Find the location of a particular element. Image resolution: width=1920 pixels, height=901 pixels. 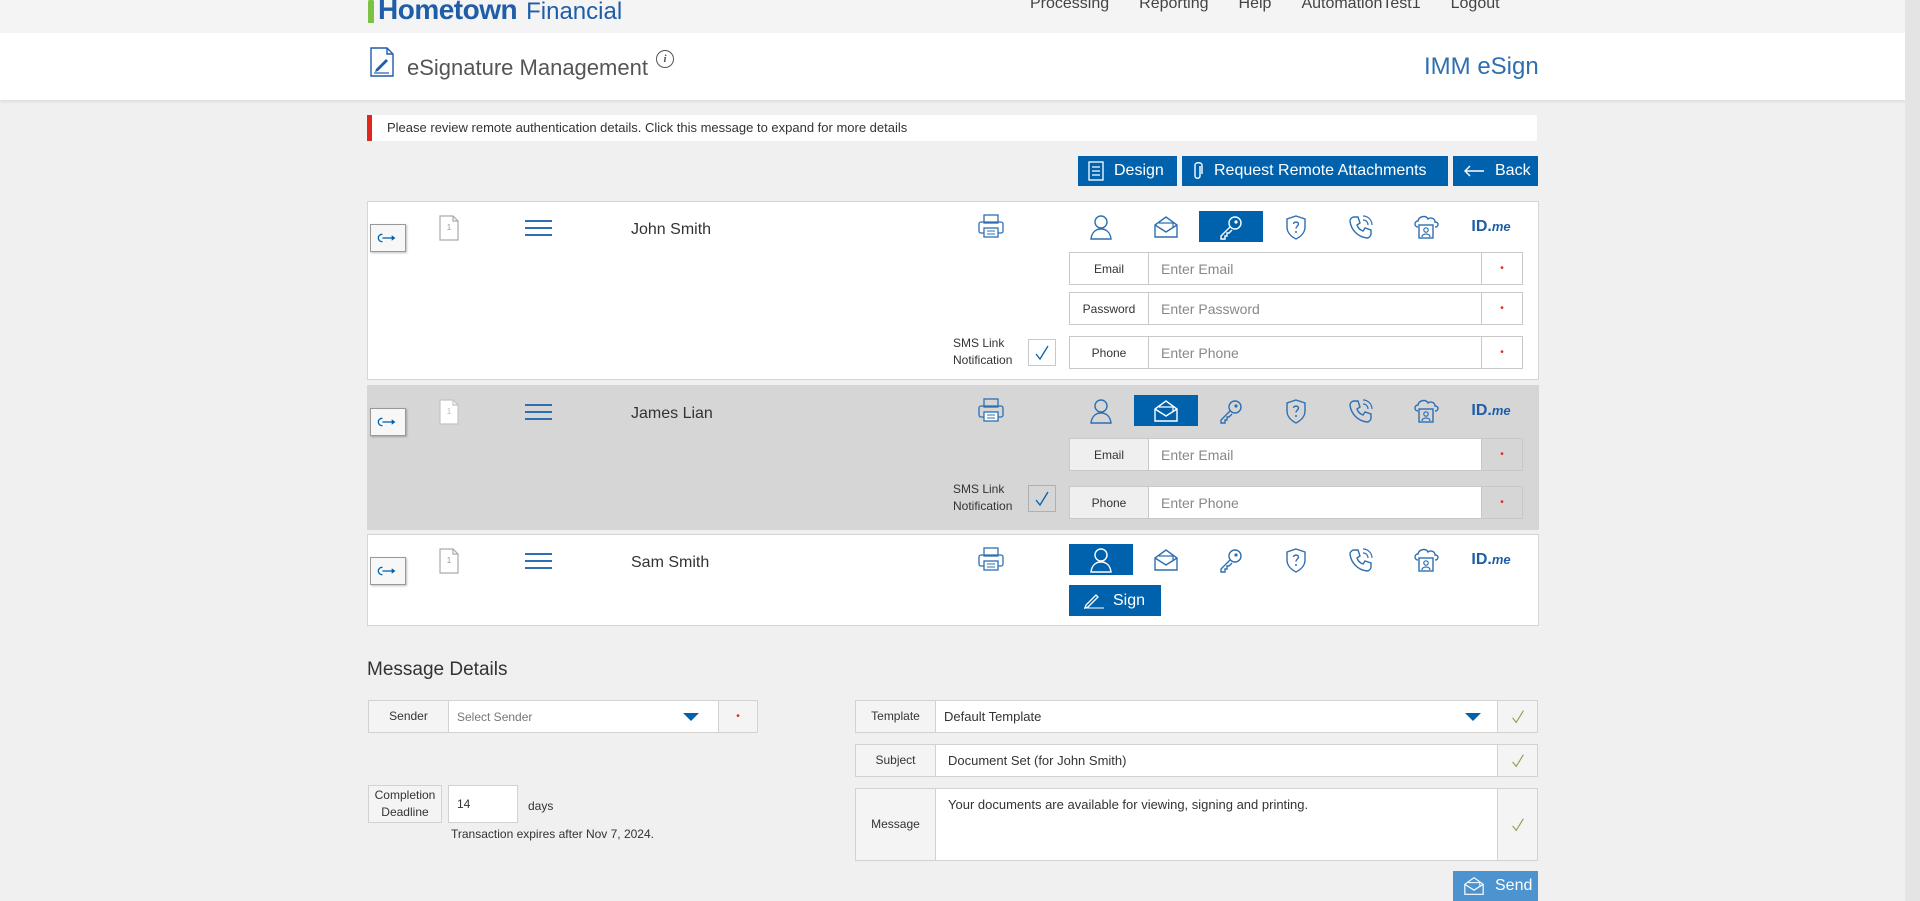

message-label: Message is located at coordinates (895, 824).